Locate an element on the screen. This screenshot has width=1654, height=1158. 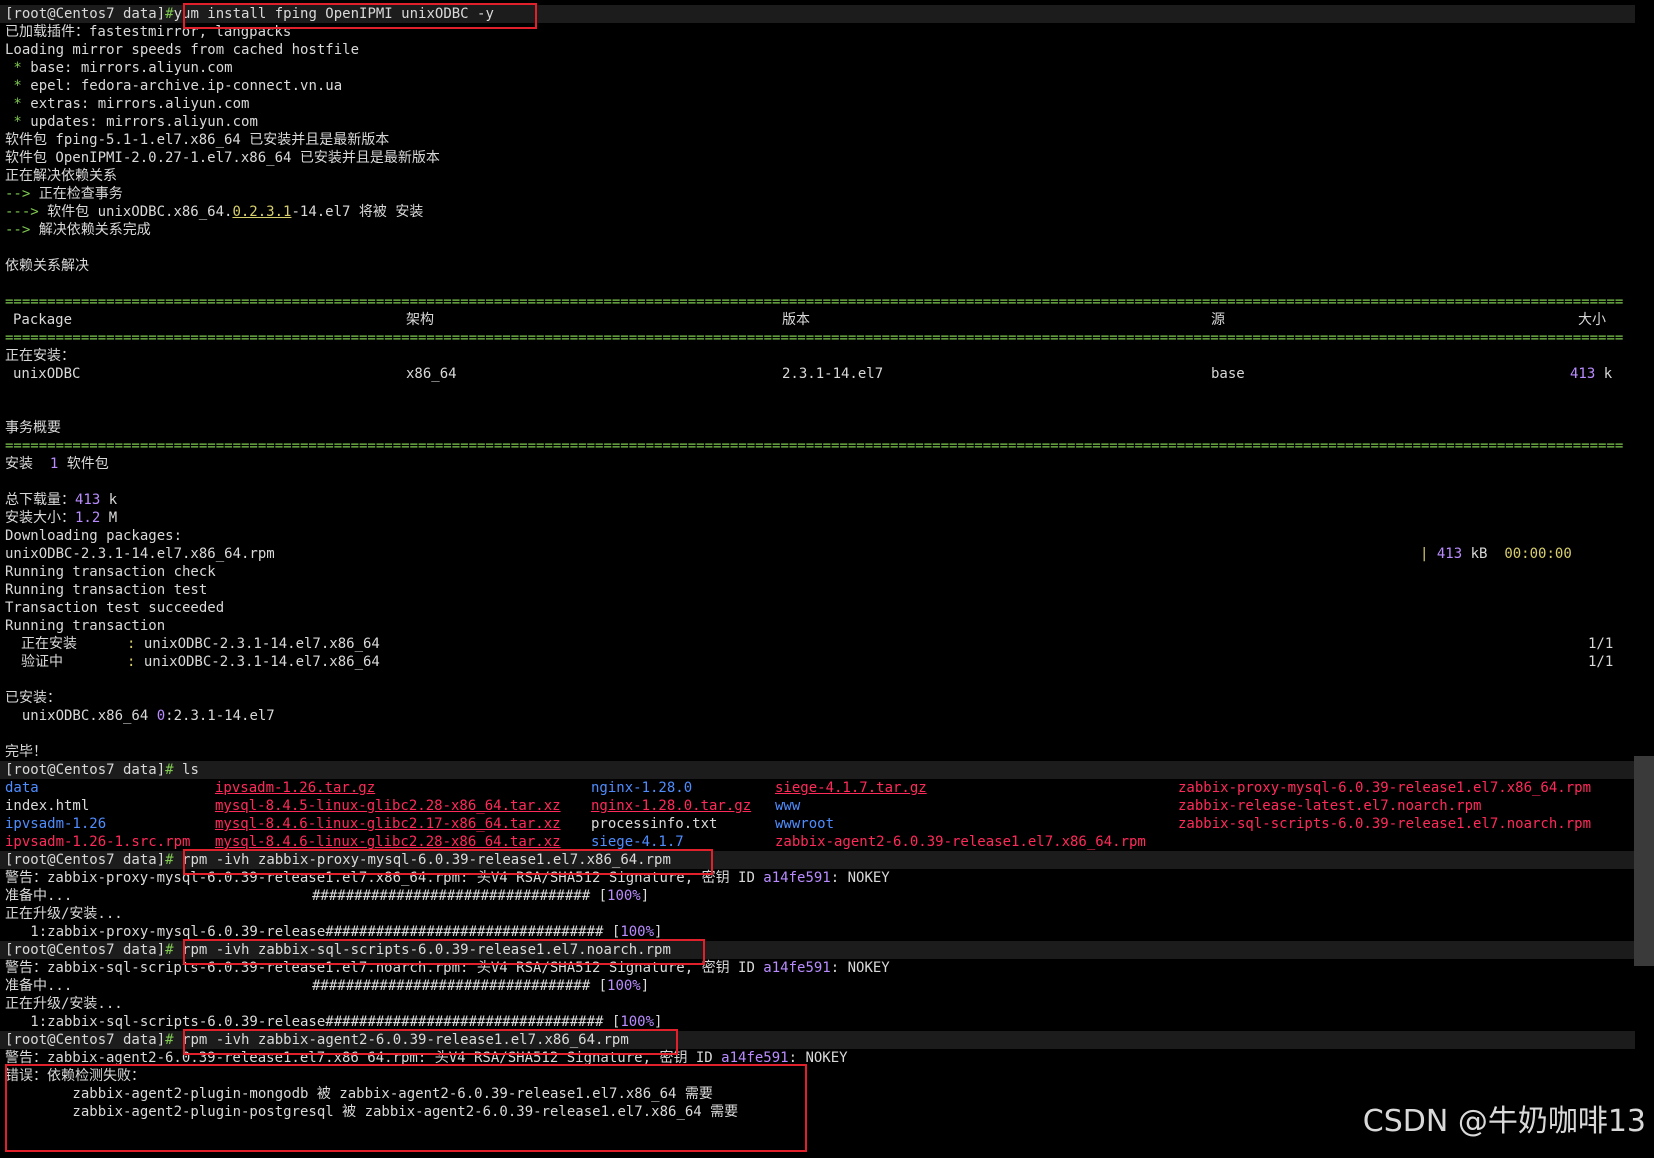
command-line-ls: [root@Centos7 data]# ls is located at coordinates (817, 770).